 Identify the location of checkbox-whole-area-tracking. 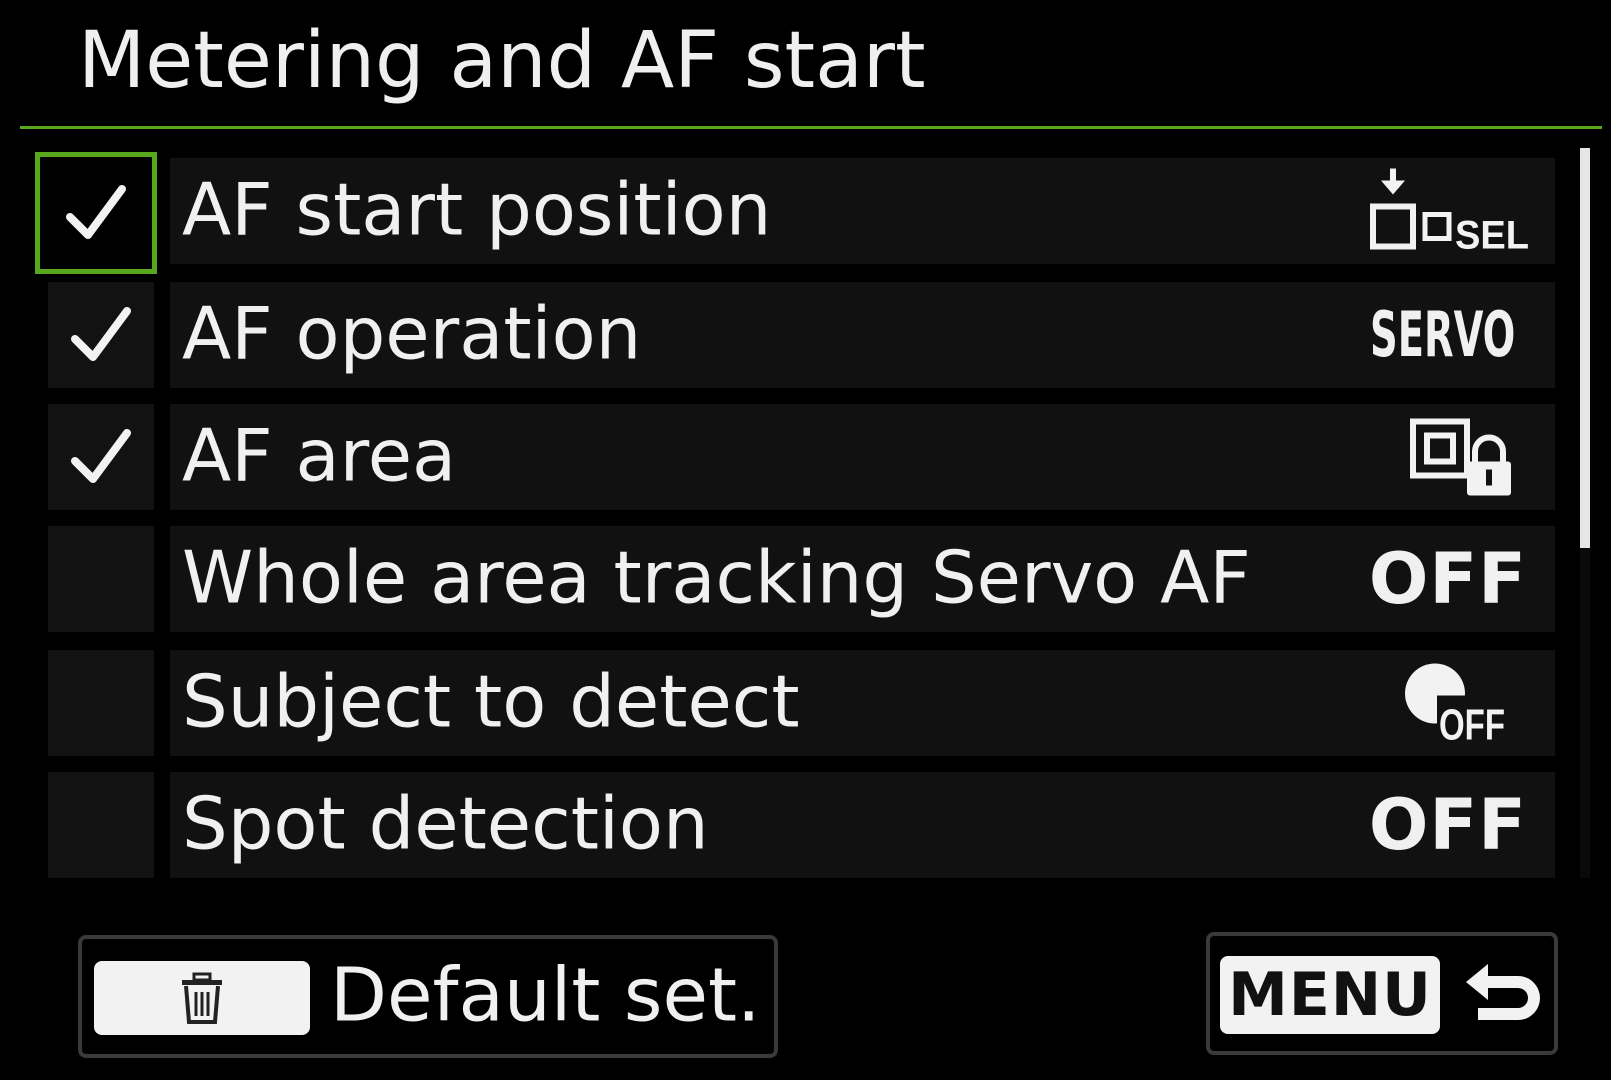
(101, 579).